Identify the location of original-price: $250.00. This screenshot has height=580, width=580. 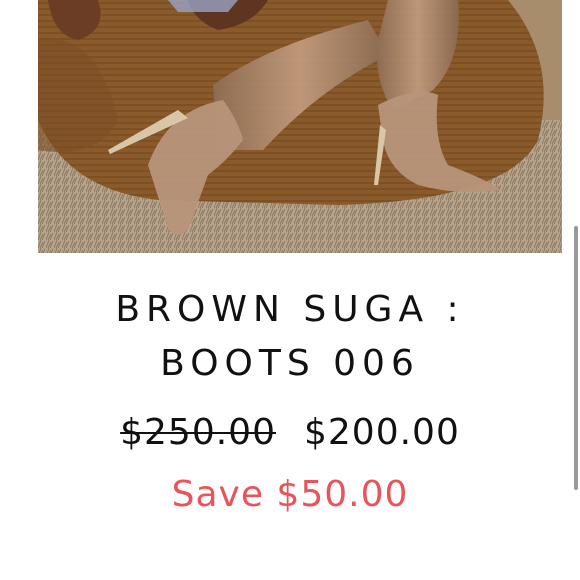
(198, 432).